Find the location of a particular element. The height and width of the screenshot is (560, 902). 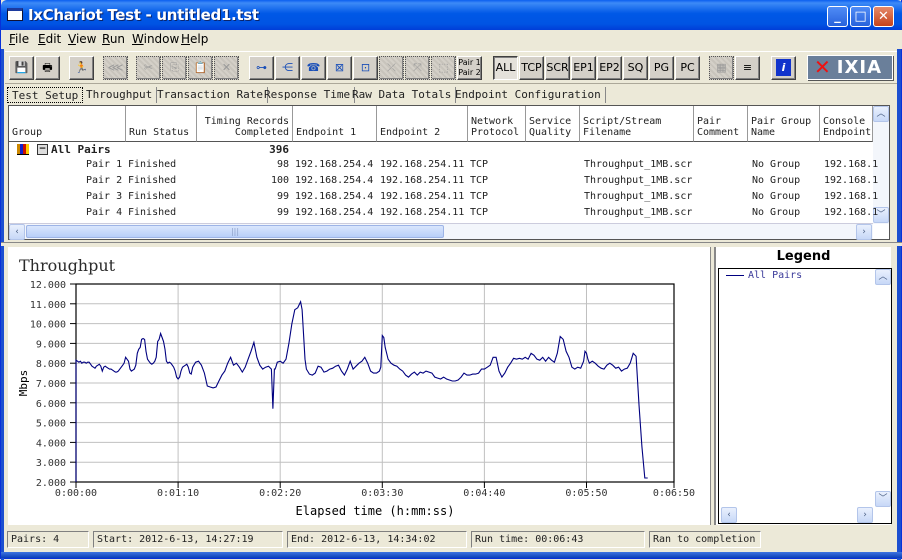

legend-list: All Pairs ︿ ﹀ ‹ › is located at coordinates (805, 396).